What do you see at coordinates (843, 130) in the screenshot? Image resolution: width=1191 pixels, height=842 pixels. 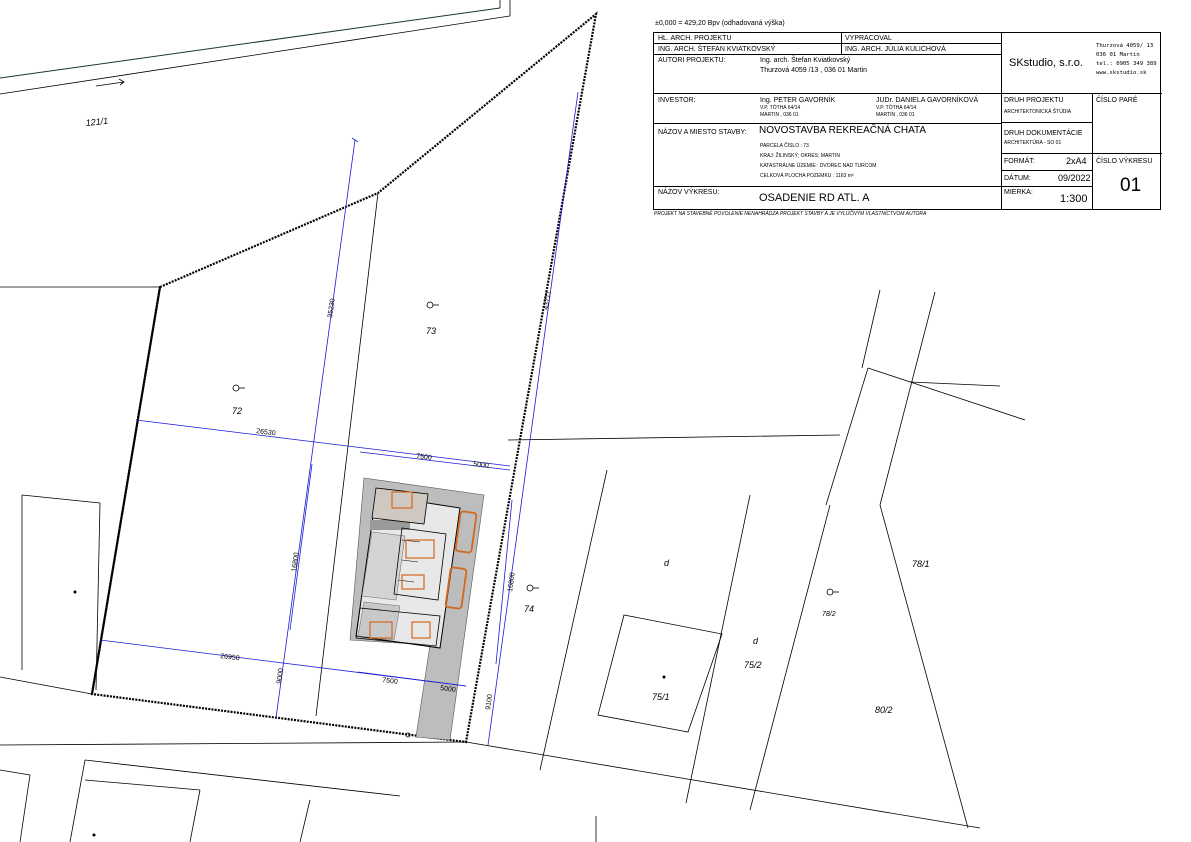 I see `nazov-stavby-value: NOVOSTAVBA REKREAČNÁ CHATA` at bounding box center [843, 130].